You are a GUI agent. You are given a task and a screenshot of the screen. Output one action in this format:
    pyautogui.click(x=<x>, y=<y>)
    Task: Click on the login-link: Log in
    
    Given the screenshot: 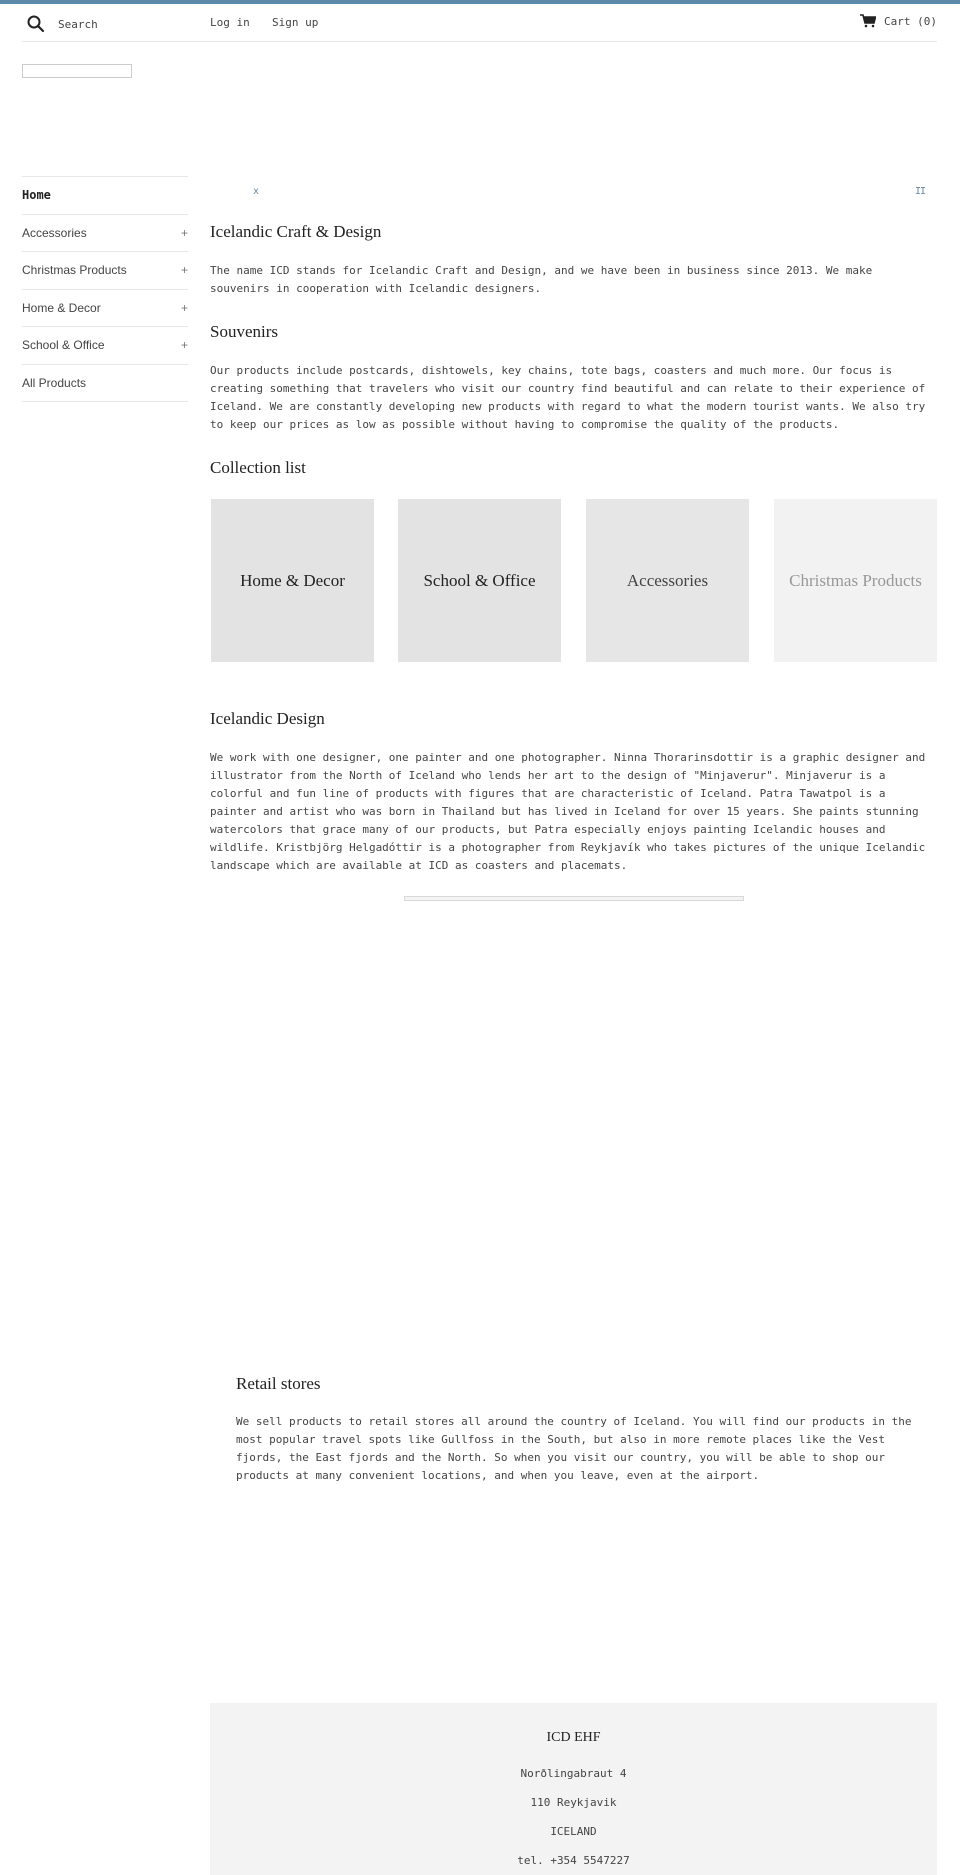 What is the action you would take?
    pyautogui.click(x=230, y=22)
    